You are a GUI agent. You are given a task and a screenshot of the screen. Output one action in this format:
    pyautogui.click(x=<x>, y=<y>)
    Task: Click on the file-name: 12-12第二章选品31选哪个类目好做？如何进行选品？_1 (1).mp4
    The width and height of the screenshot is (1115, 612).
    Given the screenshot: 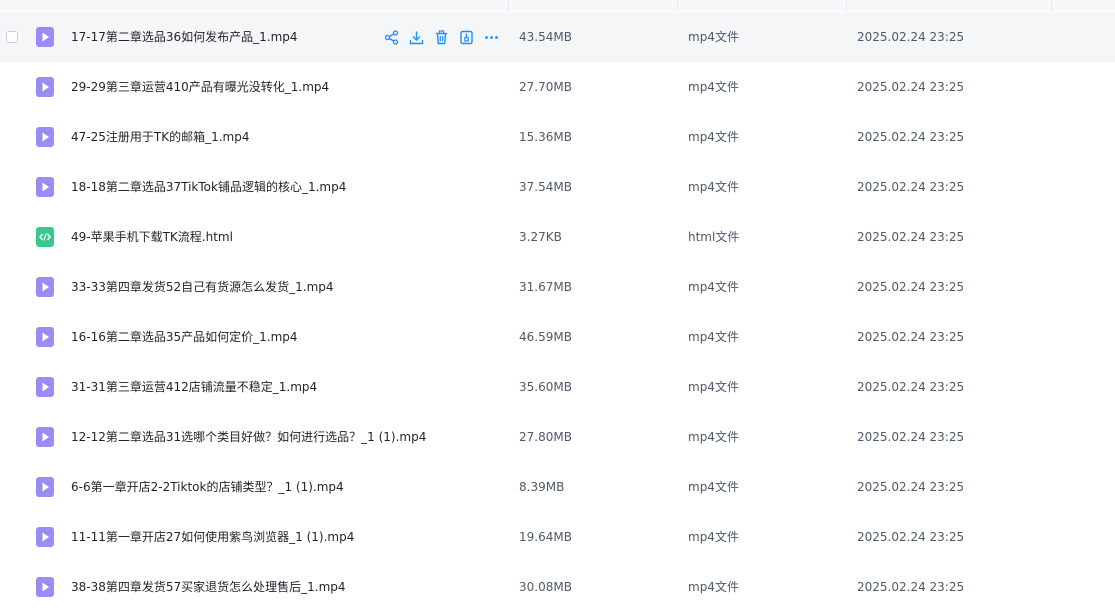 What is the action you would take?
    pyautogui.click(x=248, y=437)
    